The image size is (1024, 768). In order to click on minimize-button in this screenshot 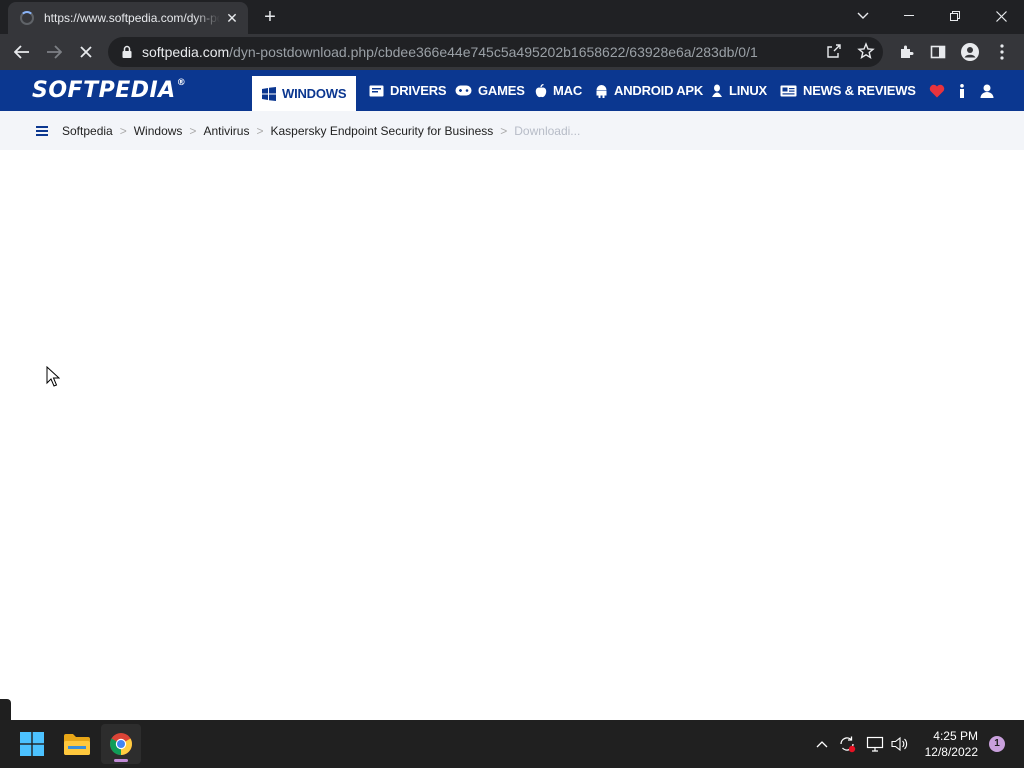, I will do `click(909, 16)`.